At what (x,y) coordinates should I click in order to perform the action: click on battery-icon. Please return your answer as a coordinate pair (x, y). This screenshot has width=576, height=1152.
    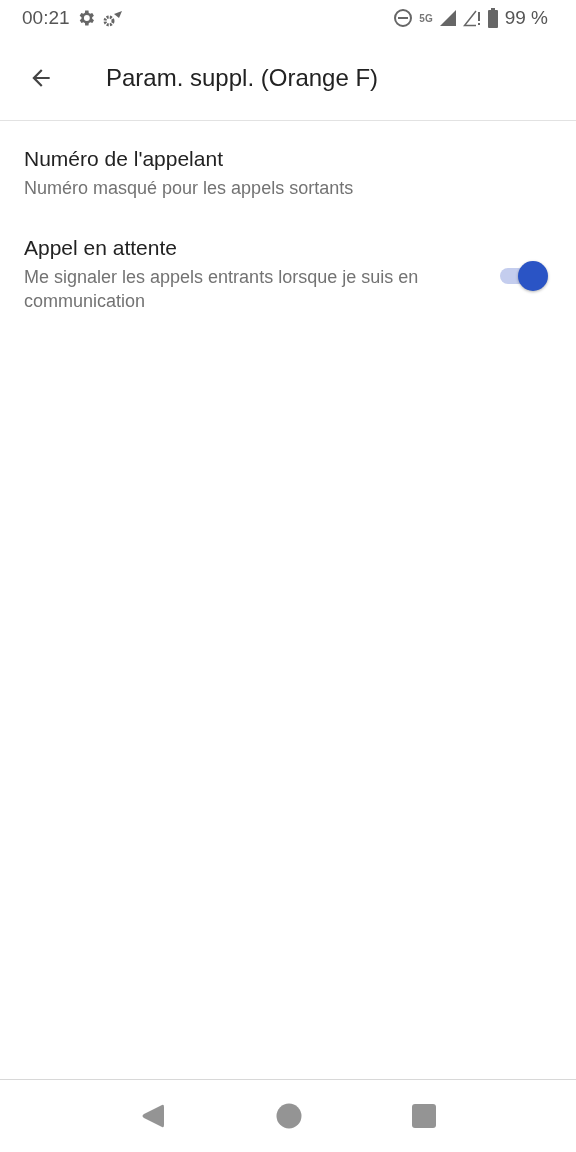
    Looking at the image, I should click on (492, 18).